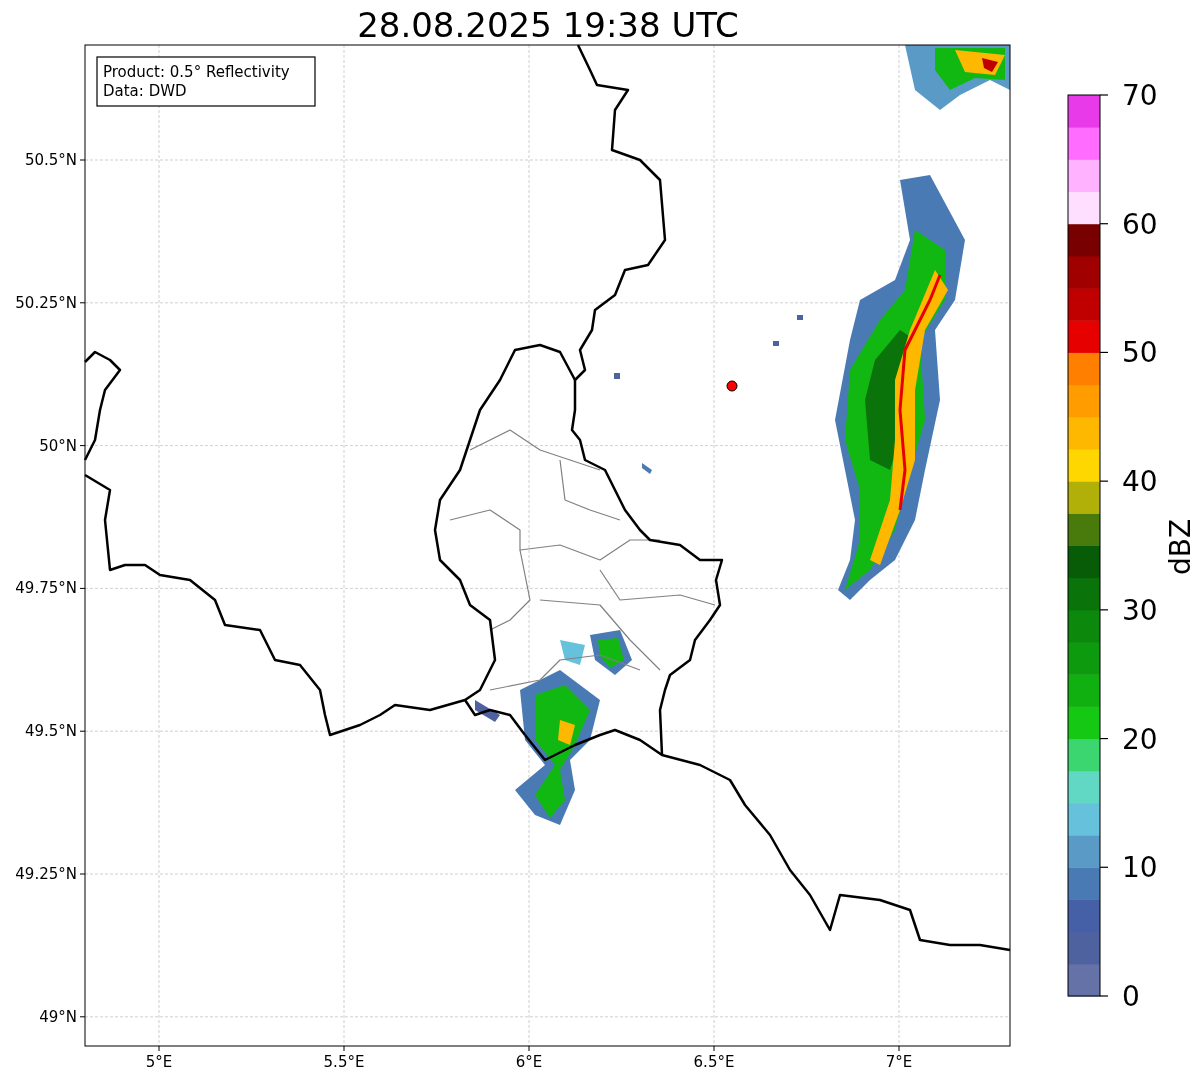 The width and height of the screenshot is (1202, 1081). I want to click on y-tick-label: 50.5°N, so click(50, 160).